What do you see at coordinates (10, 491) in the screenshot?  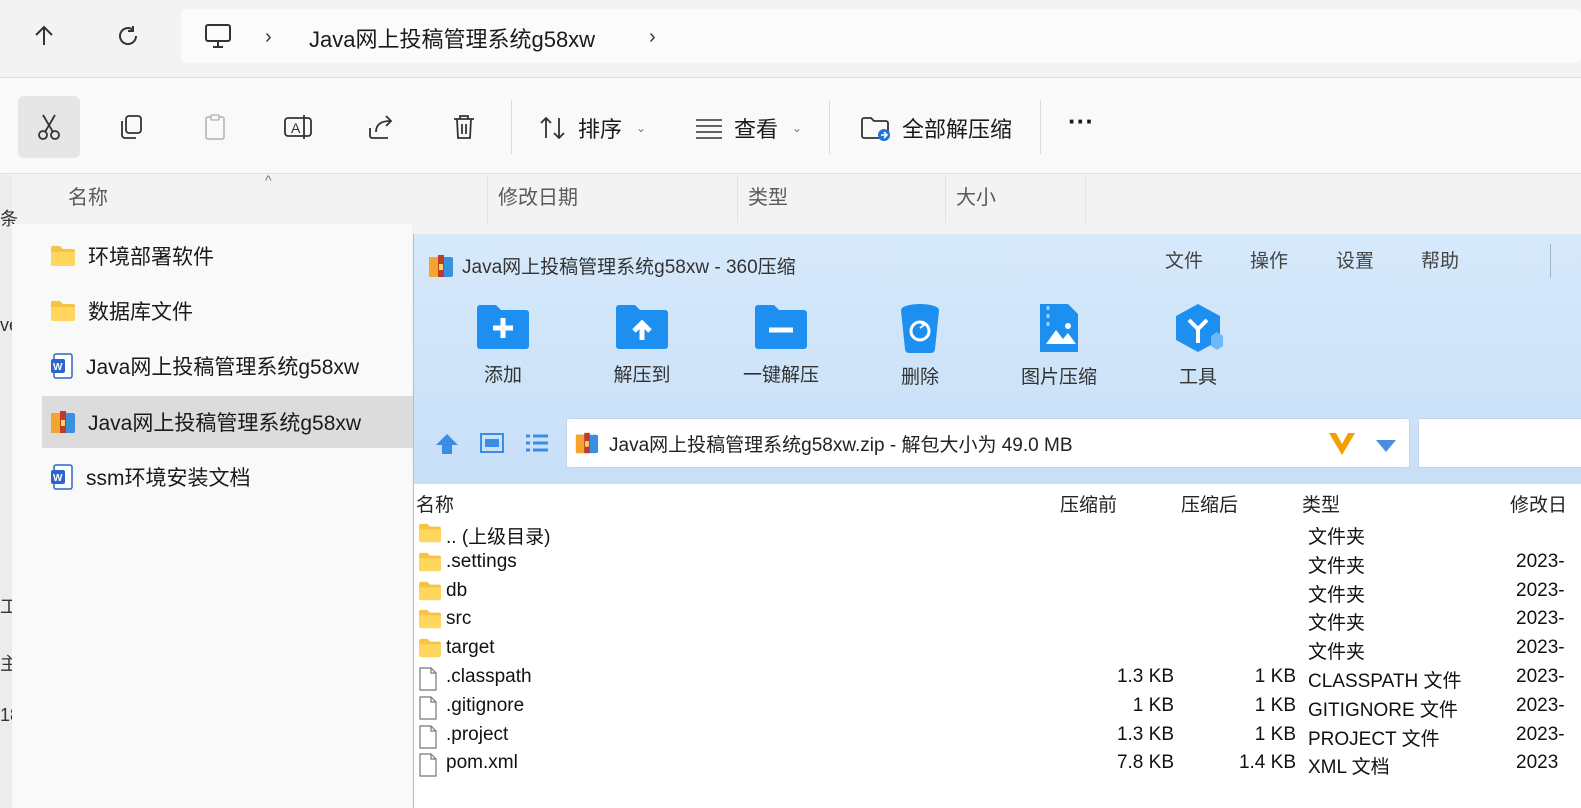 I see `navigation-pane-edge: 条 ve 工 主 18` at bounding box center [10, 491].